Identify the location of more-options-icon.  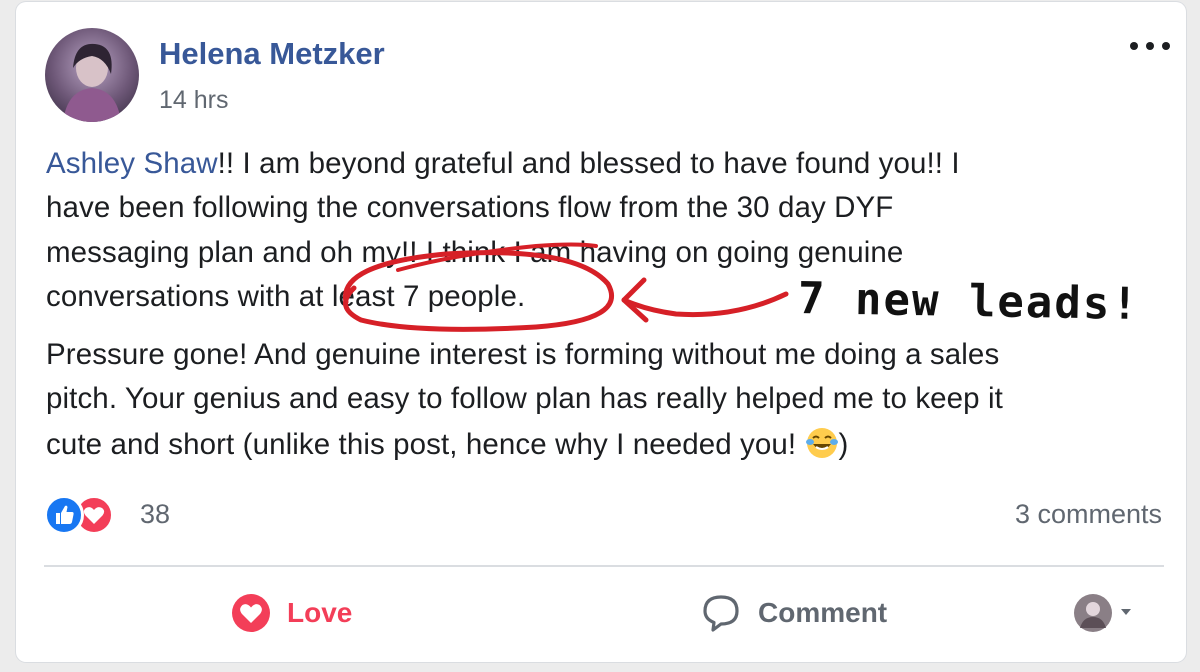
(1150, 46).